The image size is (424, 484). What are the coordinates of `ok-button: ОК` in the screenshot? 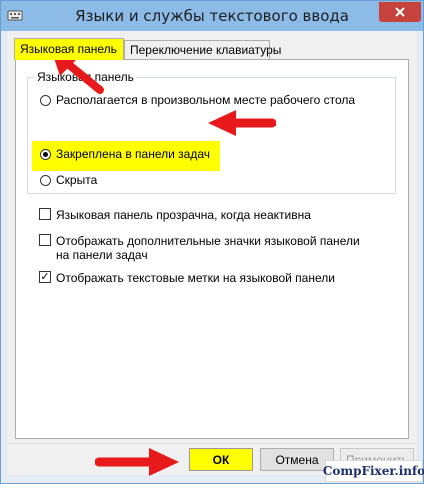 It's located at (221, 459).